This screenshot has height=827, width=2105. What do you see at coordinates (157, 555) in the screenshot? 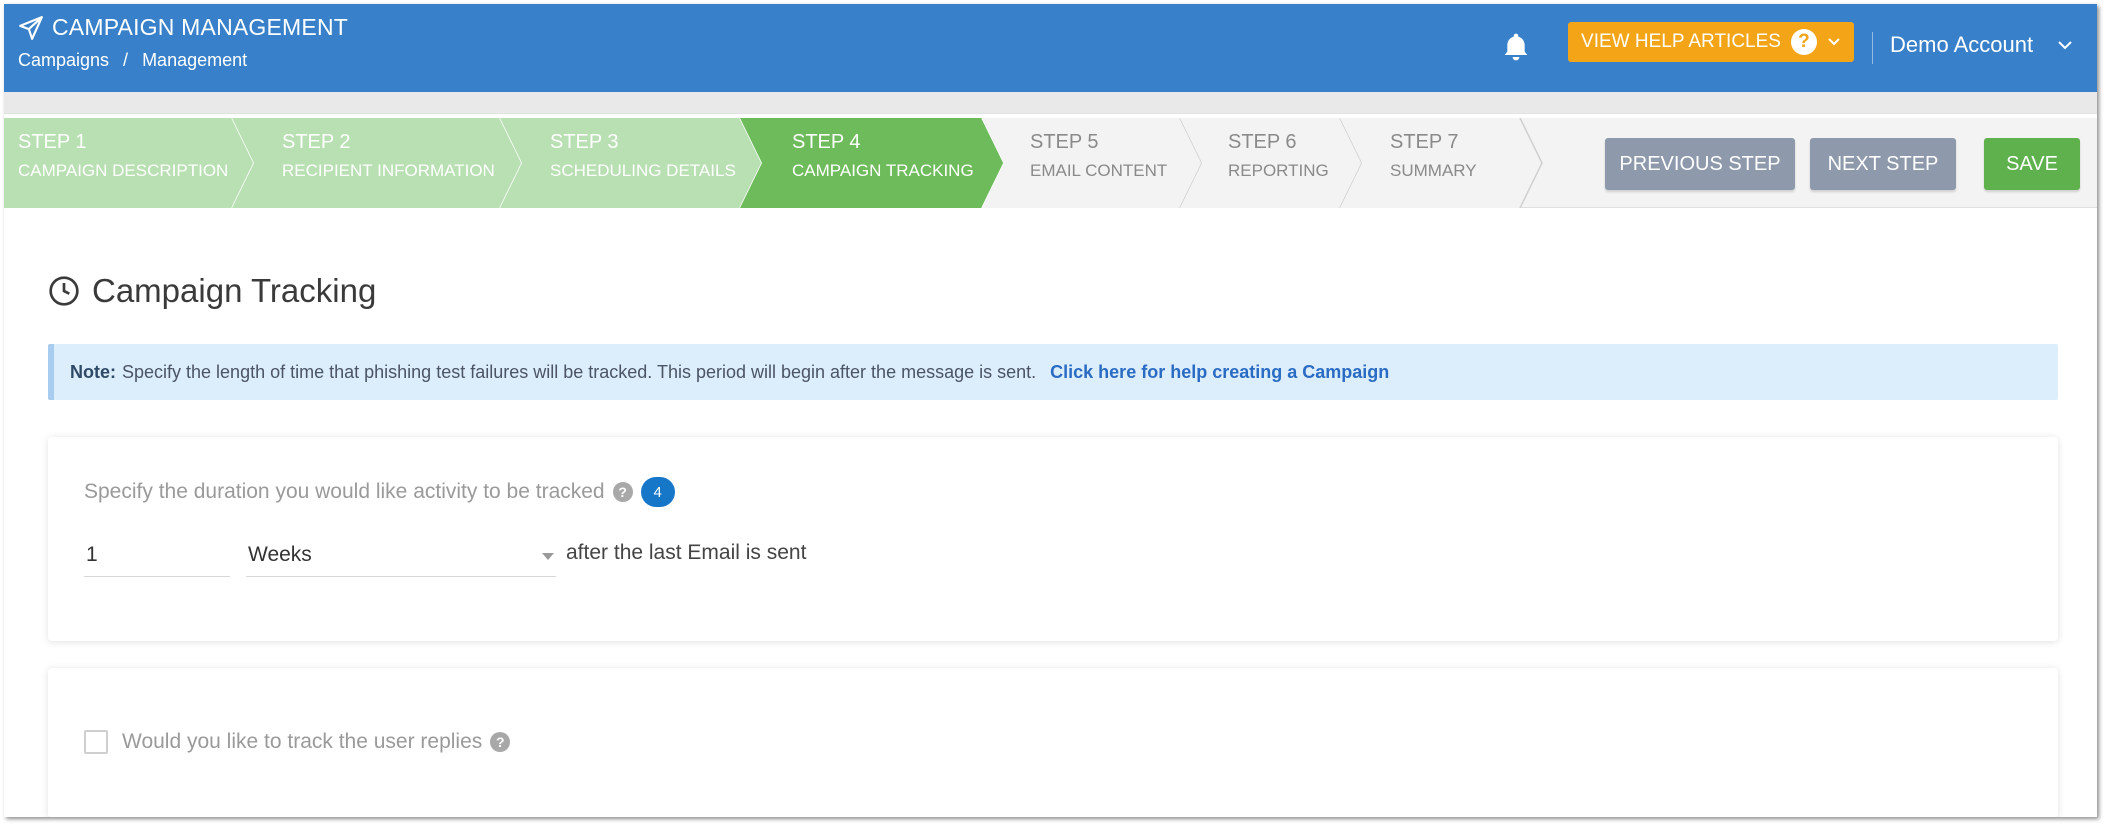
I see `duration-input` at bounding box center [157, 555].